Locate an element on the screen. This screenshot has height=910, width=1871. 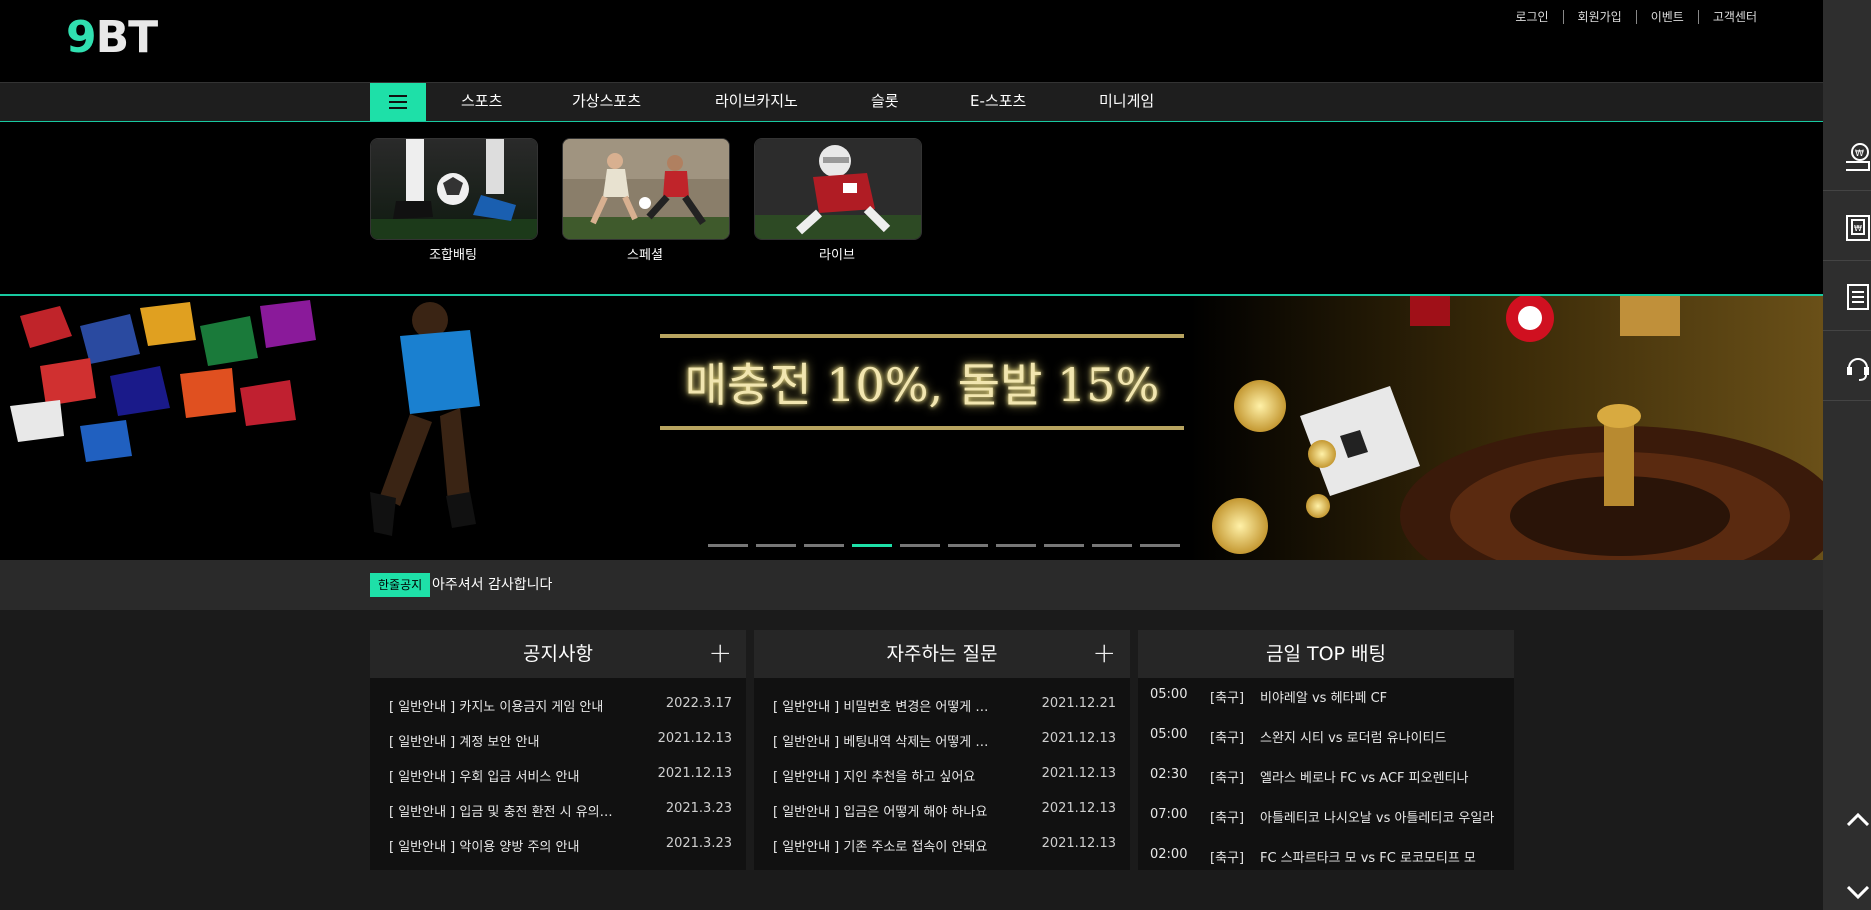
site-logo: 9BT is located at coordinates (112, 37).